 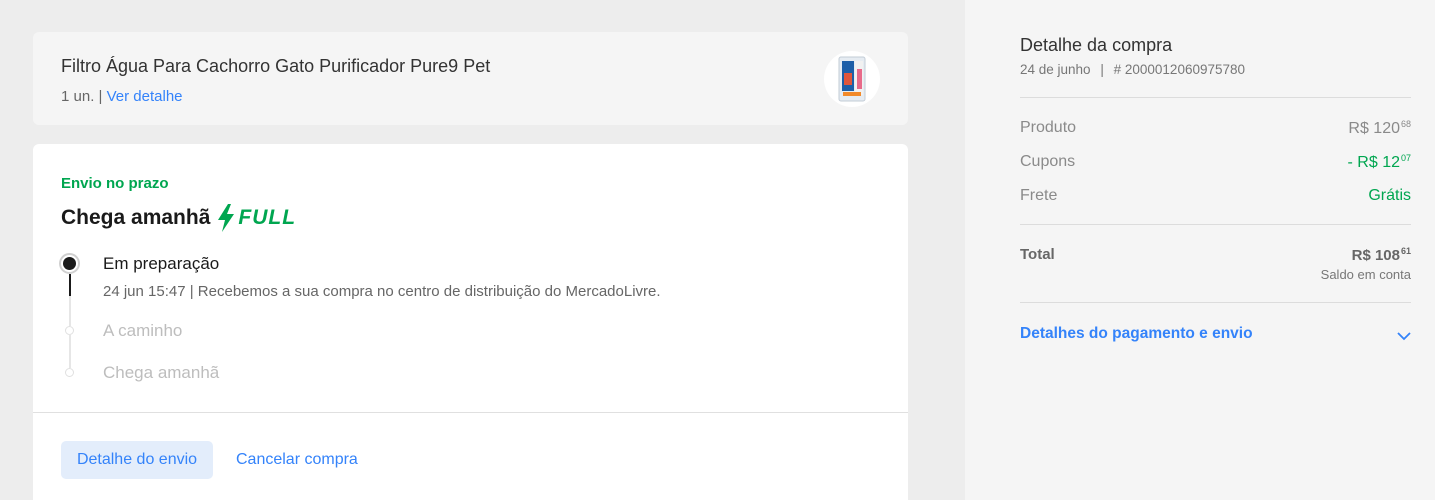 I want to click on coupons-row-value: - R$ 1207, so click(x=1379, y=162).